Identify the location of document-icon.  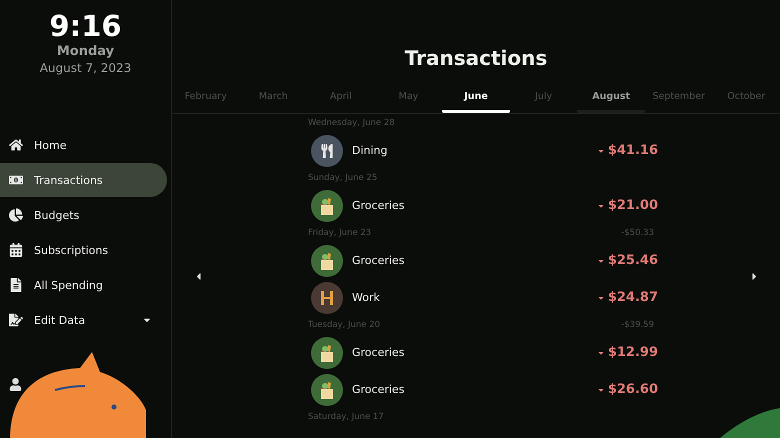
(16, 285).